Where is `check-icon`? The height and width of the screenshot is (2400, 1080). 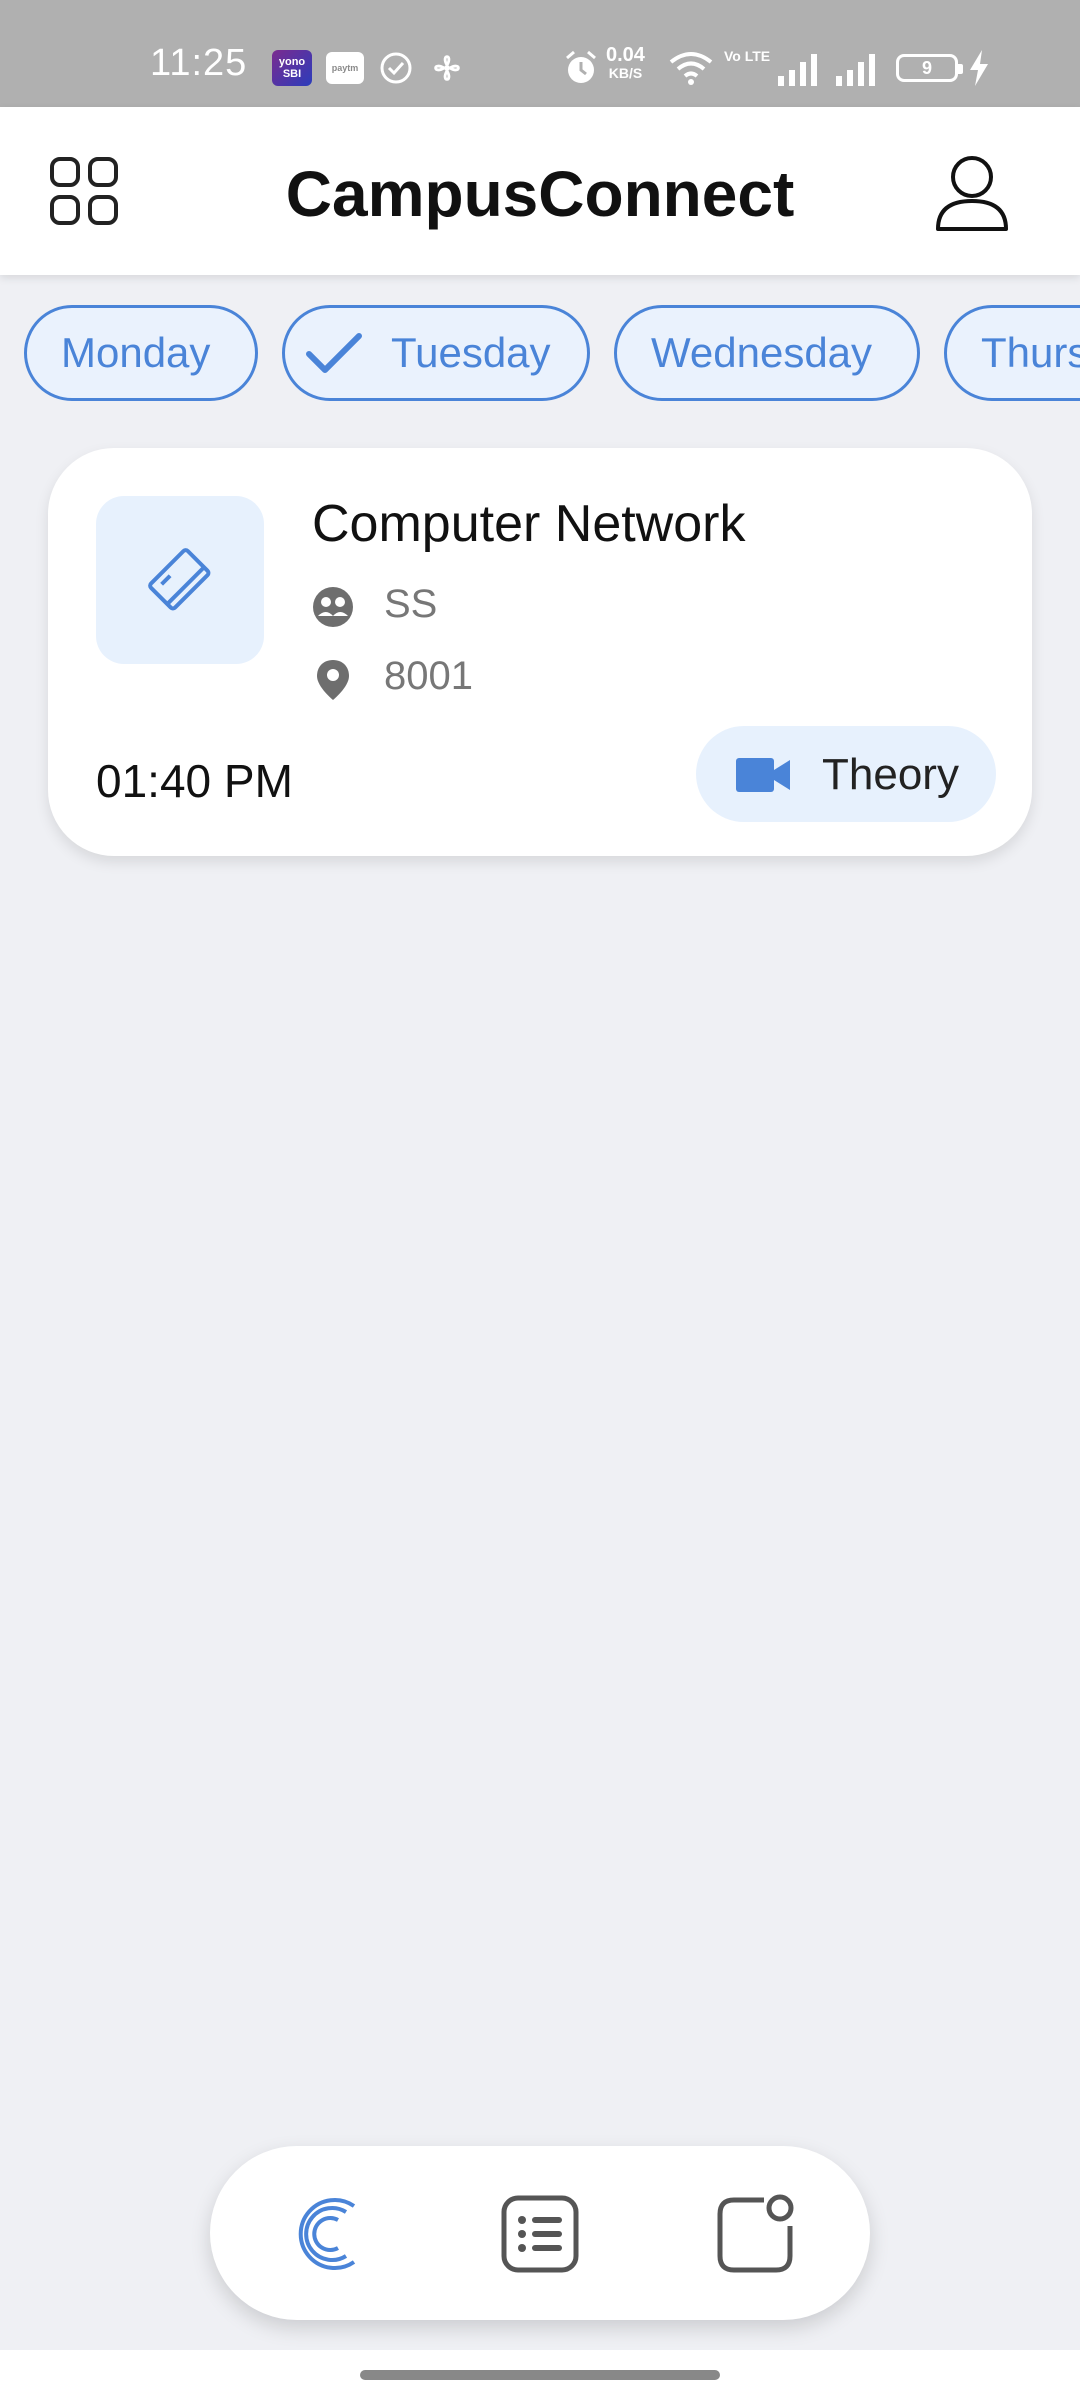 check-icon is located at coordinates (334, 353).